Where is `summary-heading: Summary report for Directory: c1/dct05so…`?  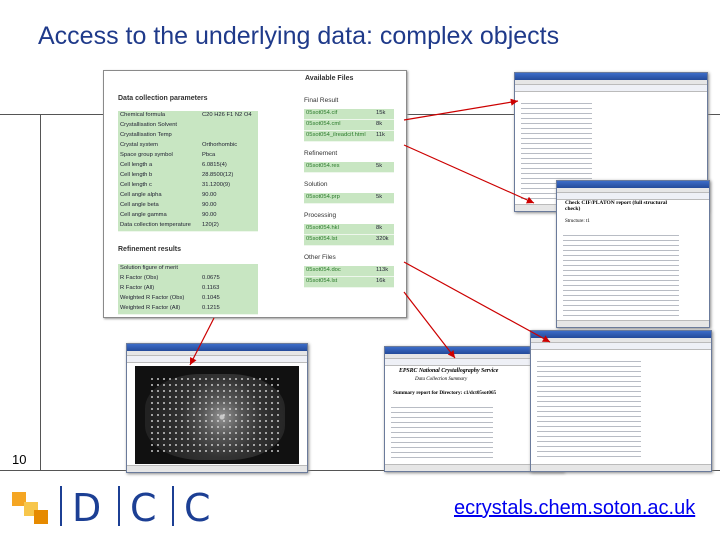
summary-heading: Summary report for Directory: c1/dct05so… is located at coordinates (445, 393).